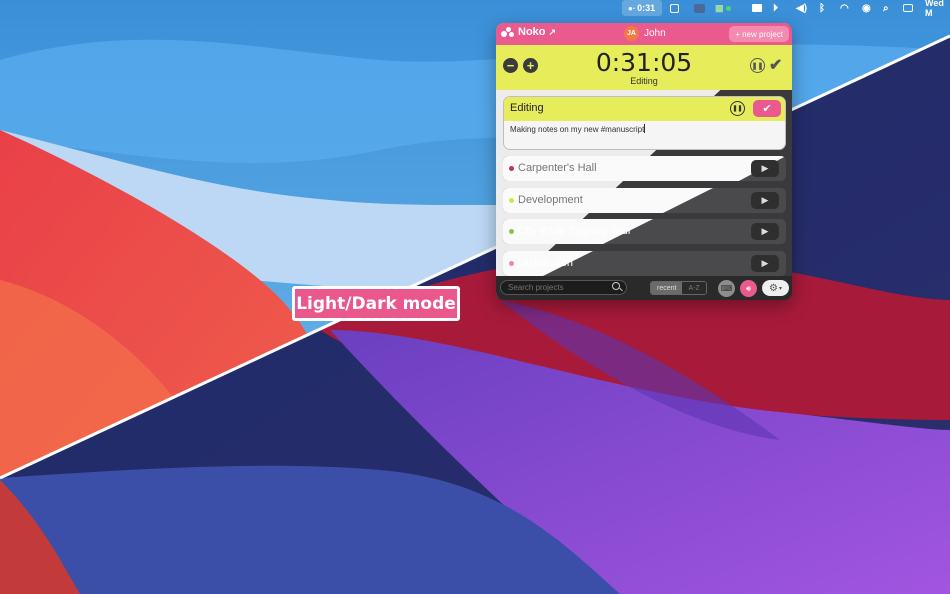 The width and height of the screenshot is (950, 594). I want to click on app-titlebar: Noko ↗ JA John + new project, so click(644, 34).